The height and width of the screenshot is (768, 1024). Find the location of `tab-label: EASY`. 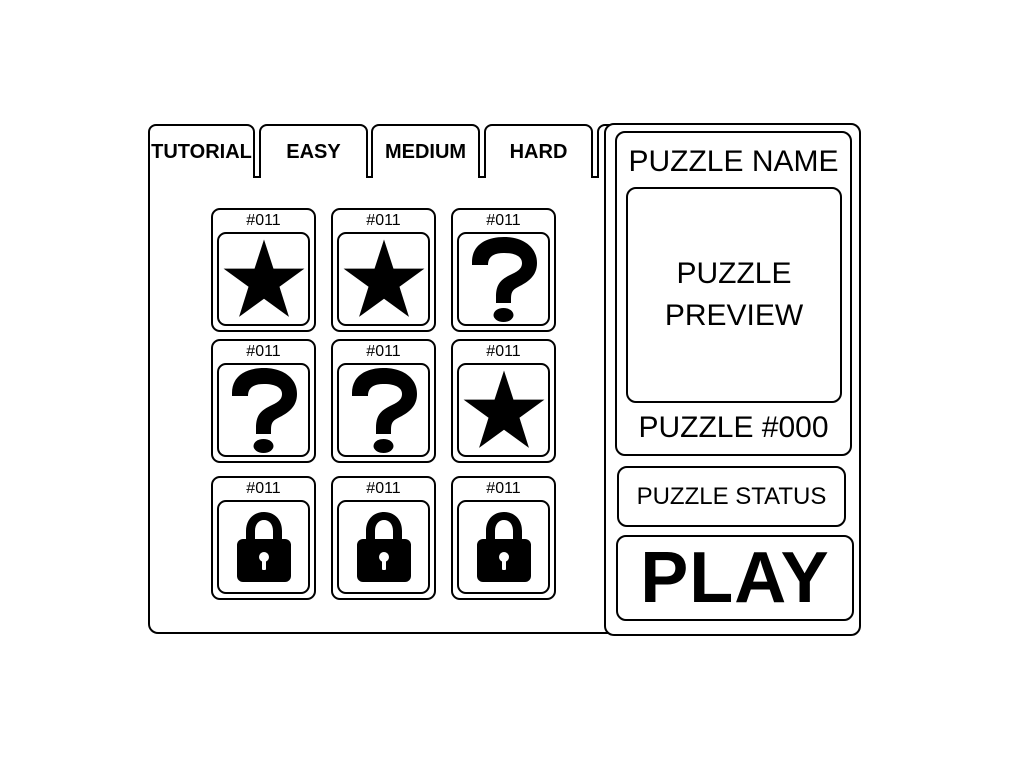

tab-label: EASY is located at coordinates (313, 151).